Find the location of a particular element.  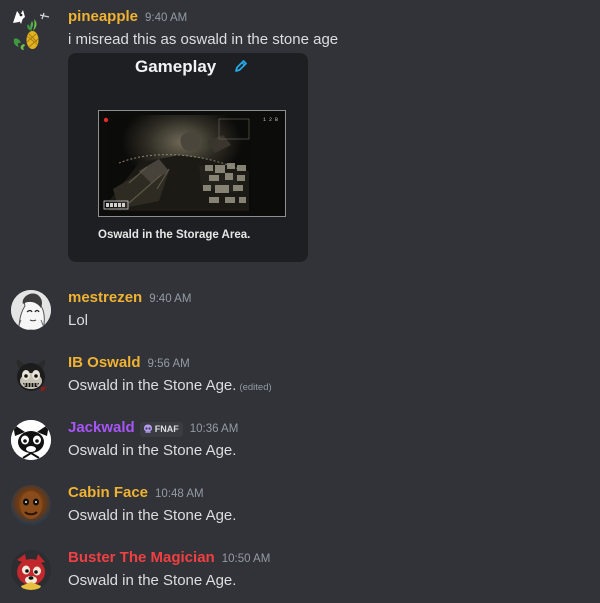

security-camera-frame: 1 2 B is located at coordinates (192, 163).